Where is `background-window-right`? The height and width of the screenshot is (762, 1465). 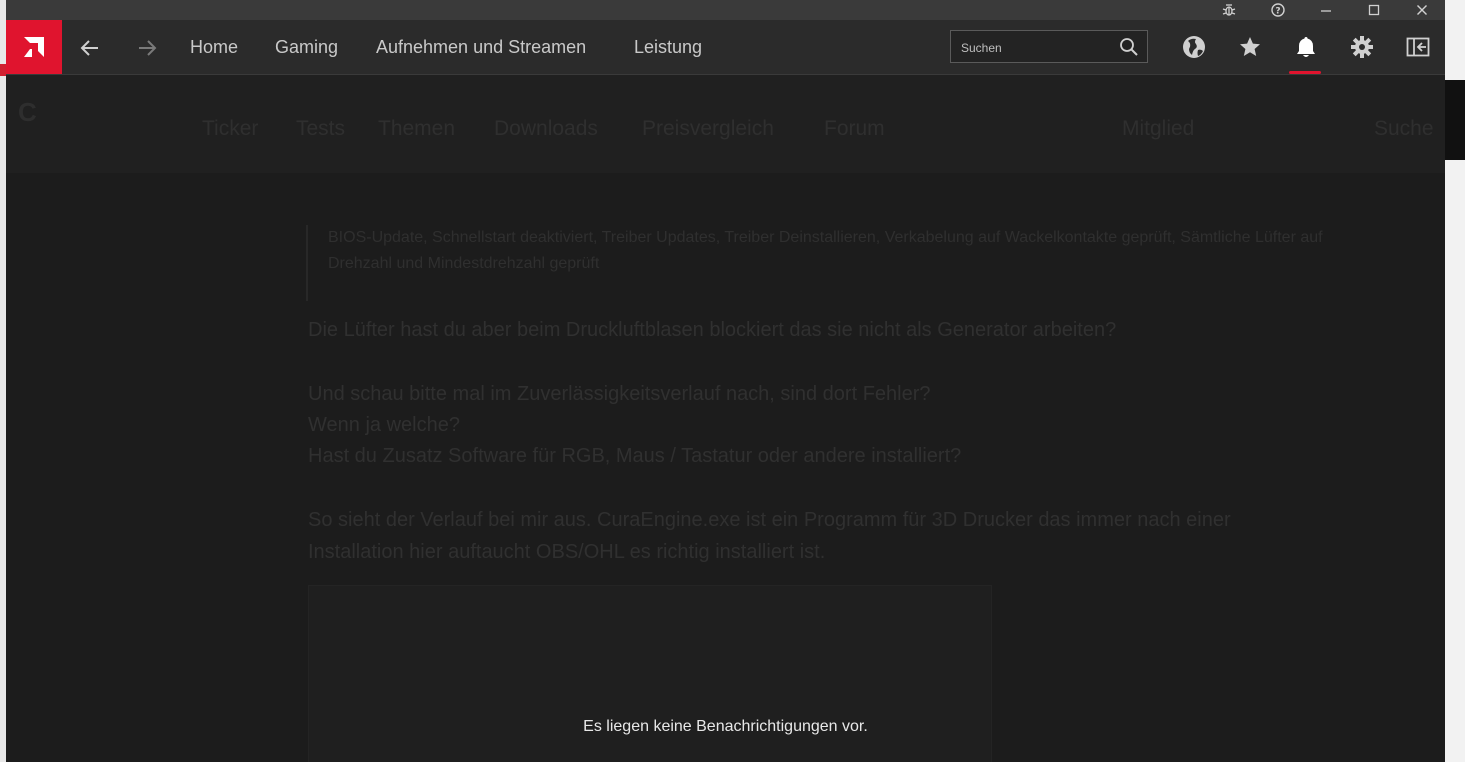
background-window-right is located at coordinates (1455, 381).